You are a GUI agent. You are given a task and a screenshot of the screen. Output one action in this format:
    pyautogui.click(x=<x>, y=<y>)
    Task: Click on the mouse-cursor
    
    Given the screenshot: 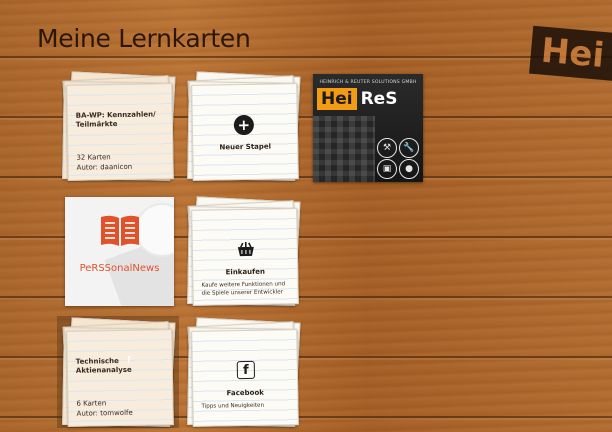 What is the action you would take?
    pyautogui.click(x=129, y=360)
    